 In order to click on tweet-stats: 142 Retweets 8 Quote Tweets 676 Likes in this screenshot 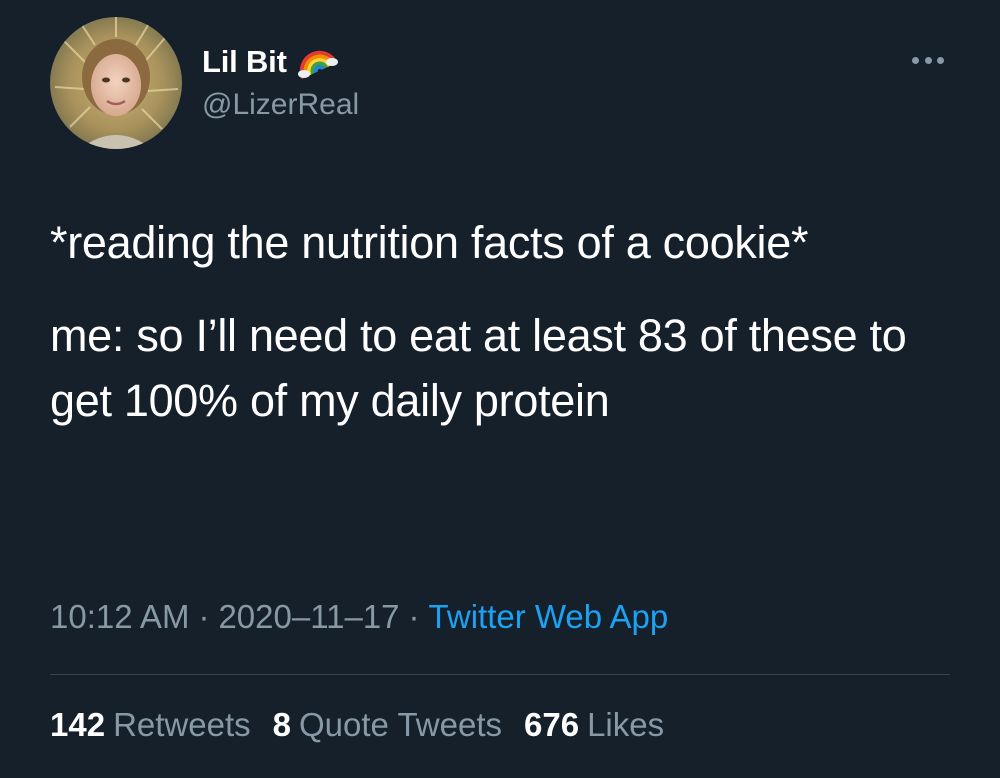, I will do `click(357, 725)`.